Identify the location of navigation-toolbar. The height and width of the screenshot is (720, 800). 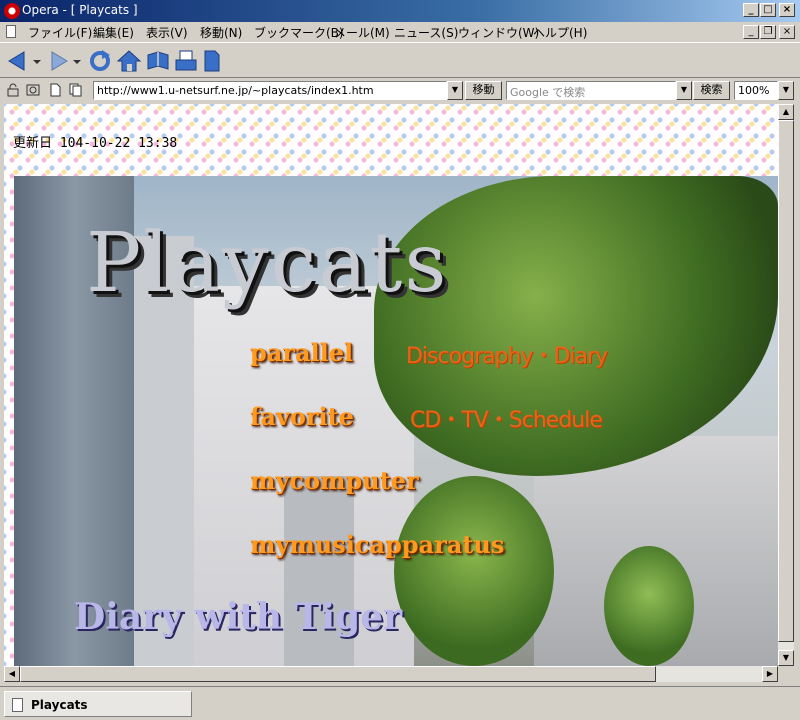
(400, 60).